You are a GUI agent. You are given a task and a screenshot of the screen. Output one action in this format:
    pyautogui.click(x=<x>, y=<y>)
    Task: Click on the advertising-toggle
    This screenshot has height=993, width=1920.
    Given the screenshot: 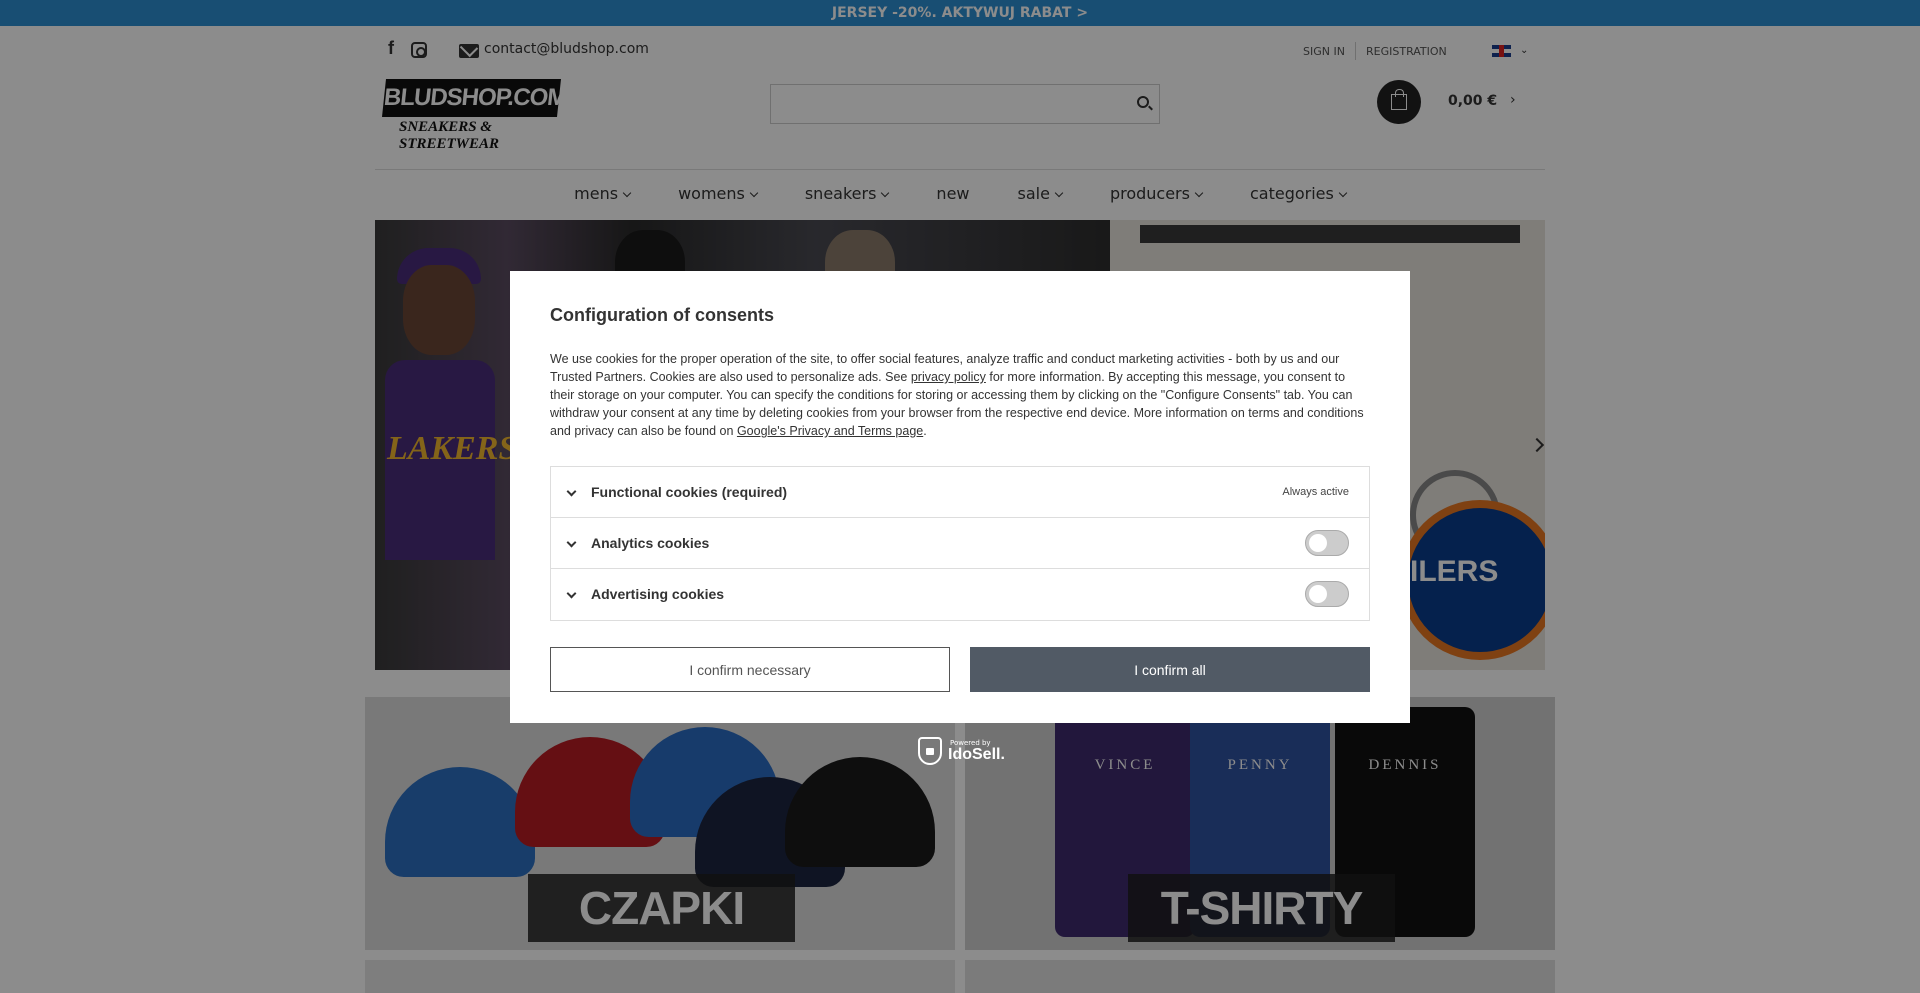 What is the action you would take?
    pyautogui.click(x=1327, y=594)
    